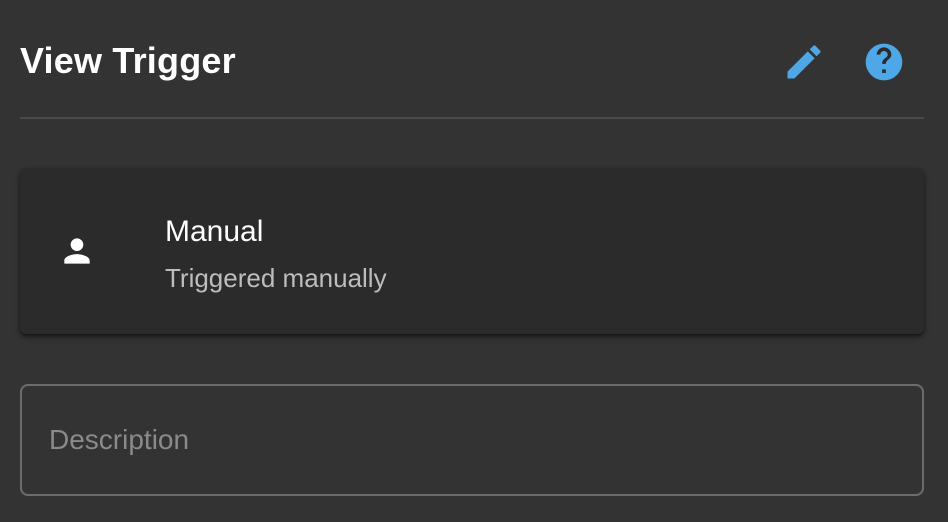 This screenshot has width=948, height=522. Describe the element at coordinates (128, 60) in the screenshot. I see `page-title: View Trigger` at that location.